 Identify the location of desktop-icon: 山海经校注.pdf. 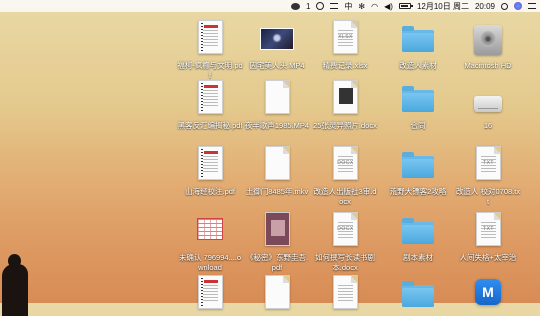
(210, 171).